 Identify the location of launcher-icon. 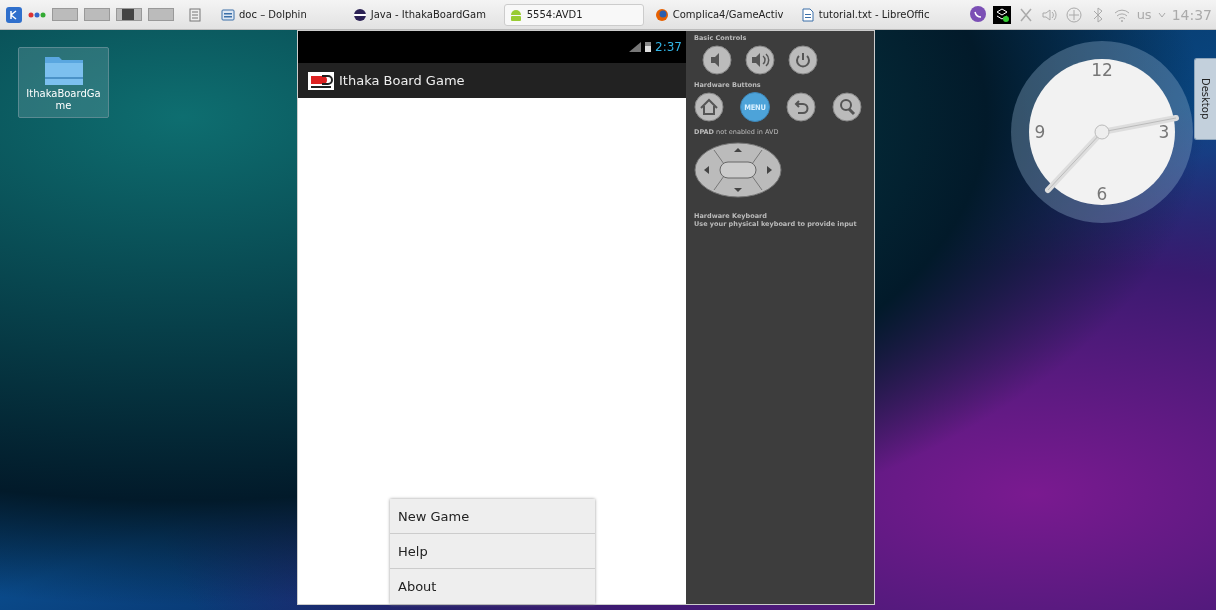
(14, 14).